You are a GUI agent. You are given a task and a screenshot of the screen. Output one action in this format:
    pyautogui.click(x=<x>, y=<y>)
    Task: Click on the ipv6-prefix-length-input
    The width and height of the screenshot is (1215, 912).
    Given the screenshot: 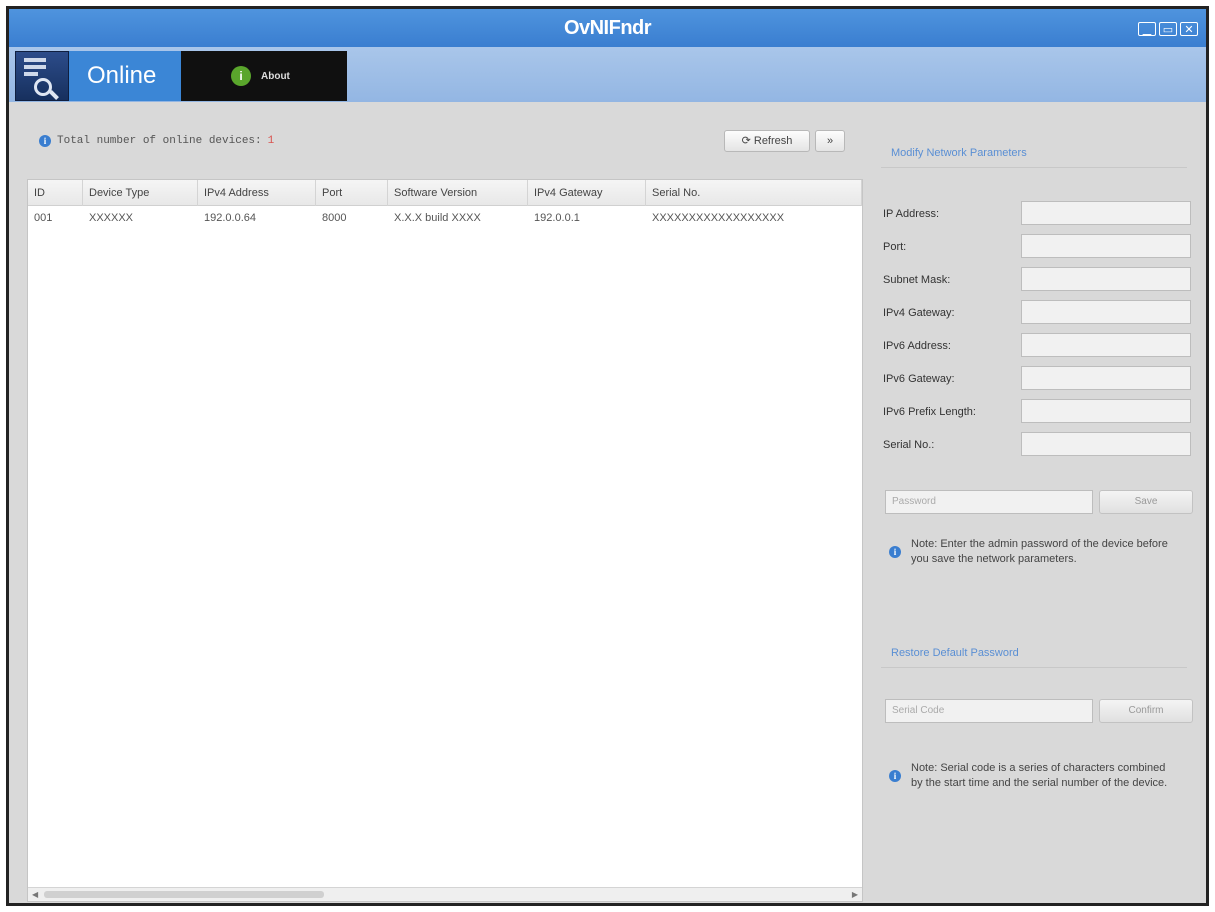 What is the action you would take?
    pyautogui.click(x=1106, y=411)
    